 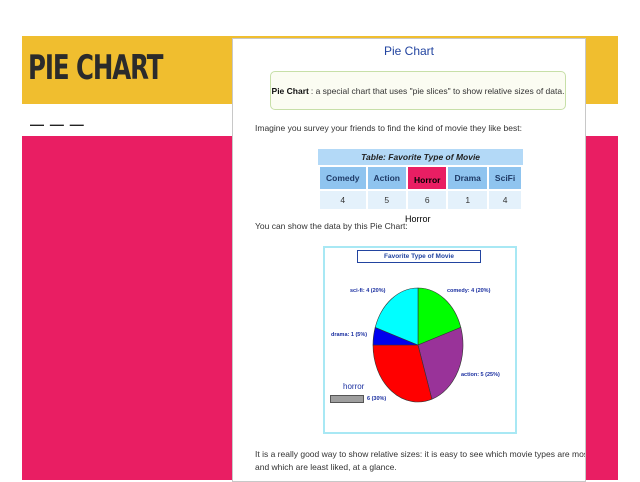 I want to click on horror-floating-label: Horror, so click(x=418, y=219).